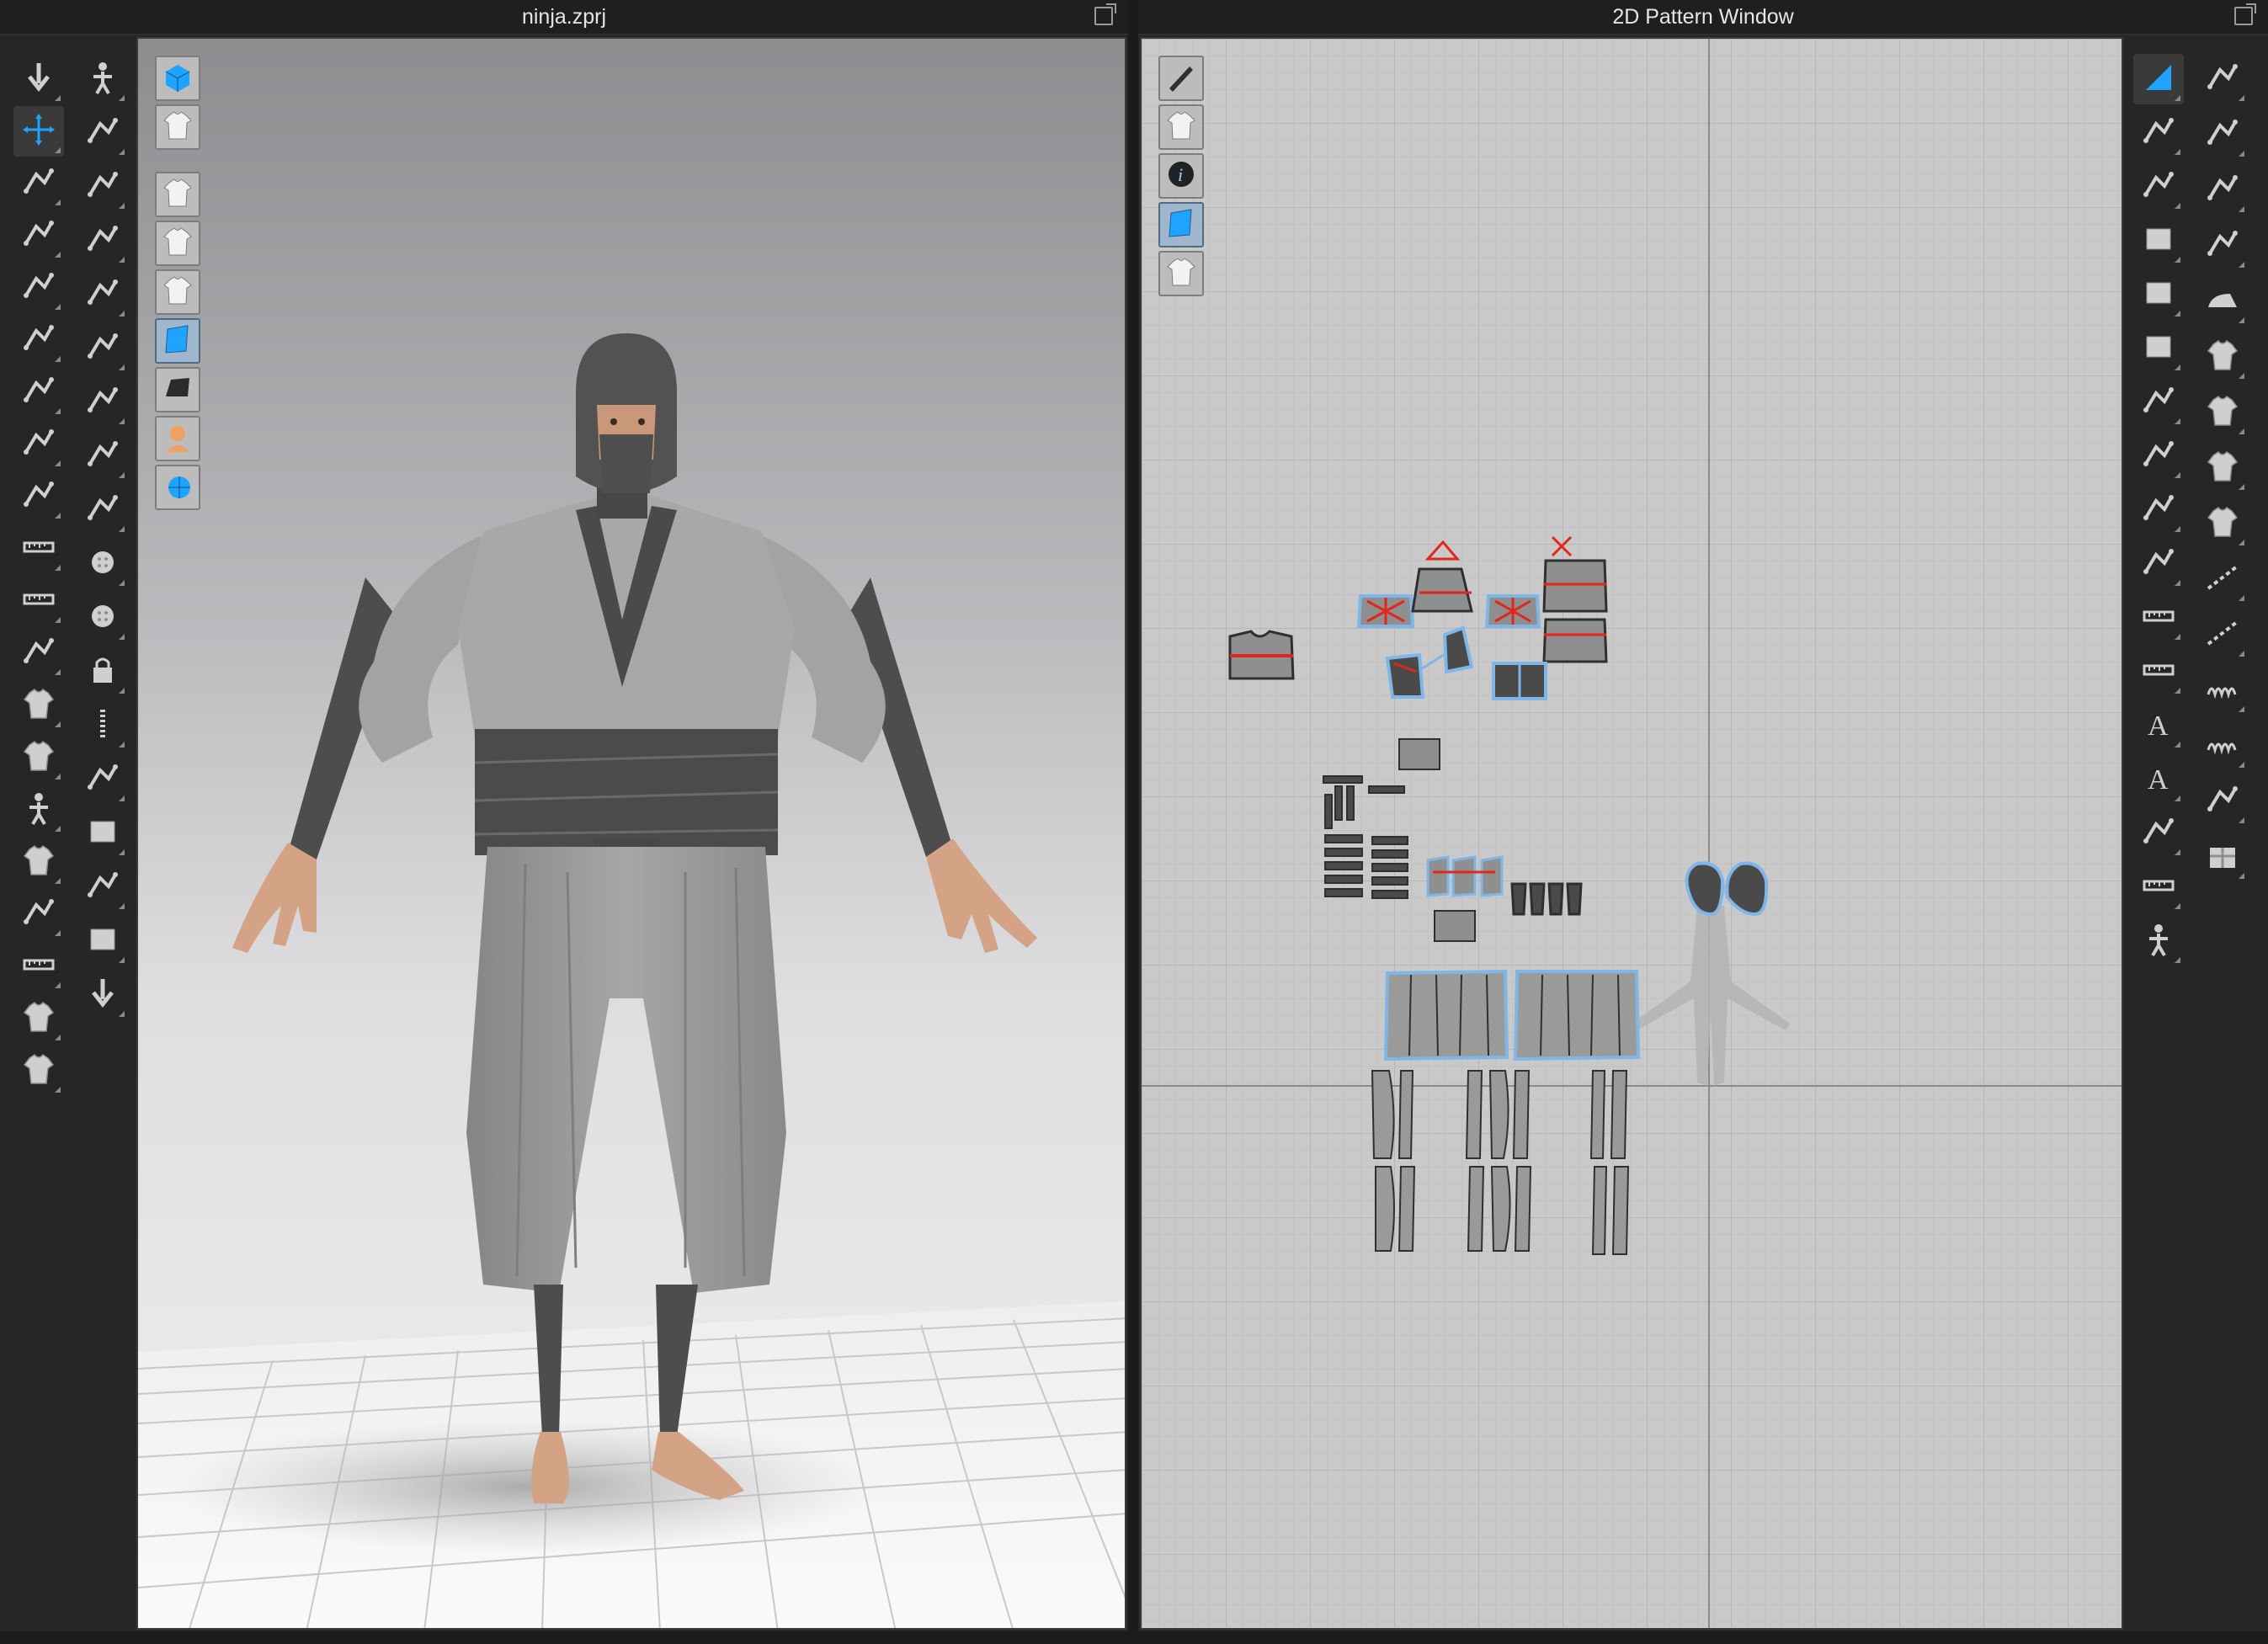 Image resolution: width=2268 pixels, height=1644 pixels. Describe the element at coordinates (2223, 301) in the screenshot. I see `iron-tool-button` at that location.